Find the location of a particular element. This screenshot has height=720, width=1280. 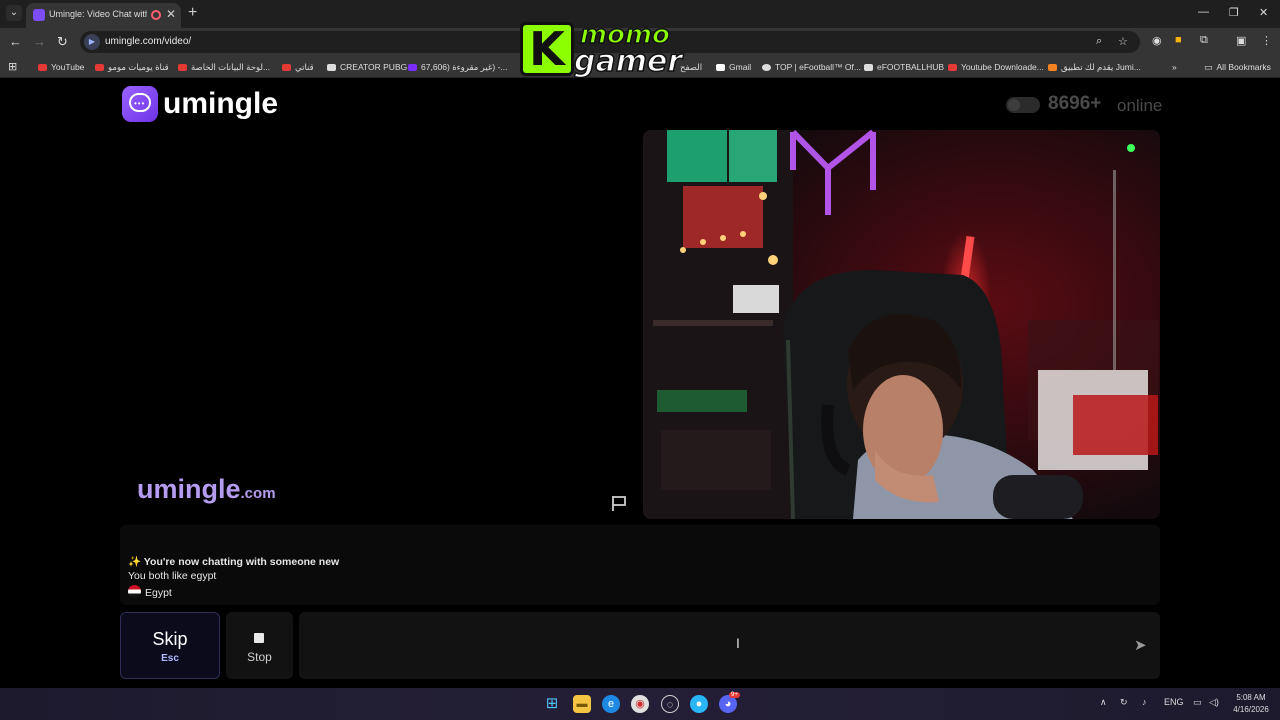

all-bookmarks: ▭ All Bookmarks is located at coordinates (1237, 67).